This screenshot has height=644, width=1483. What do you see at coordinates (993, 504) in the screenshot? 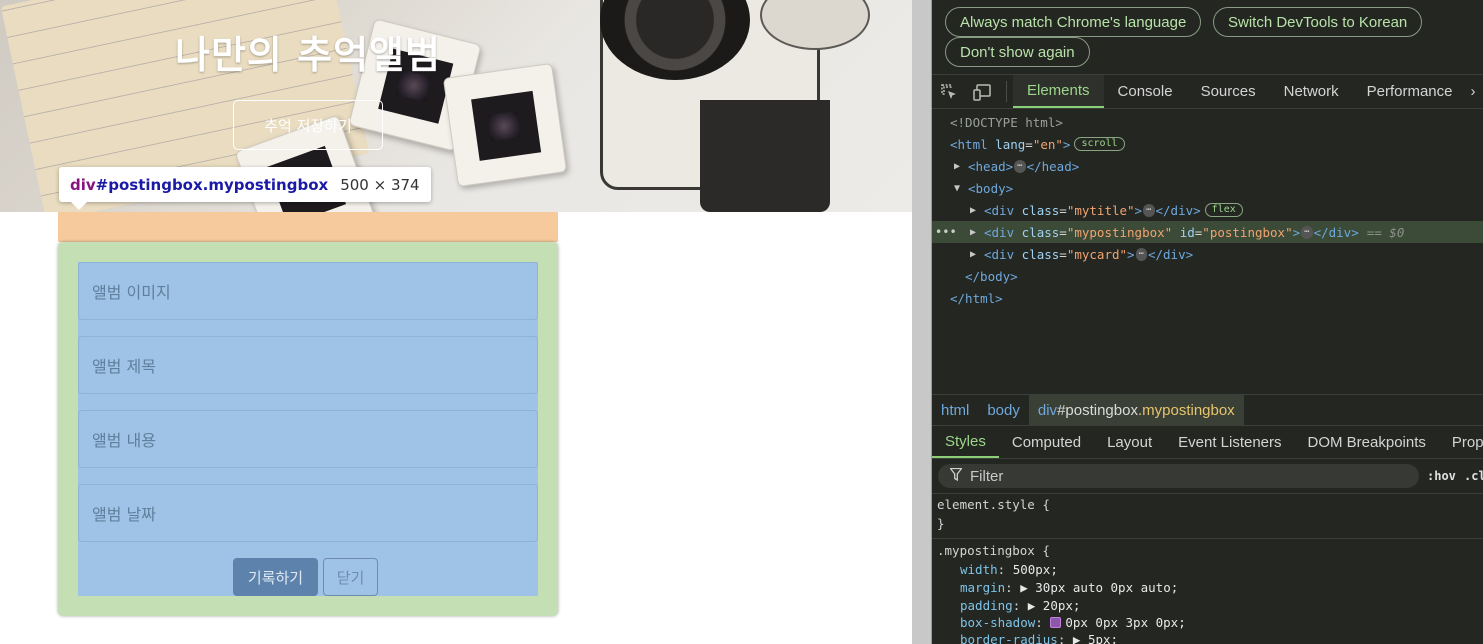
I see `element-style-selector: element.style {` at bounding box center [993, 504].